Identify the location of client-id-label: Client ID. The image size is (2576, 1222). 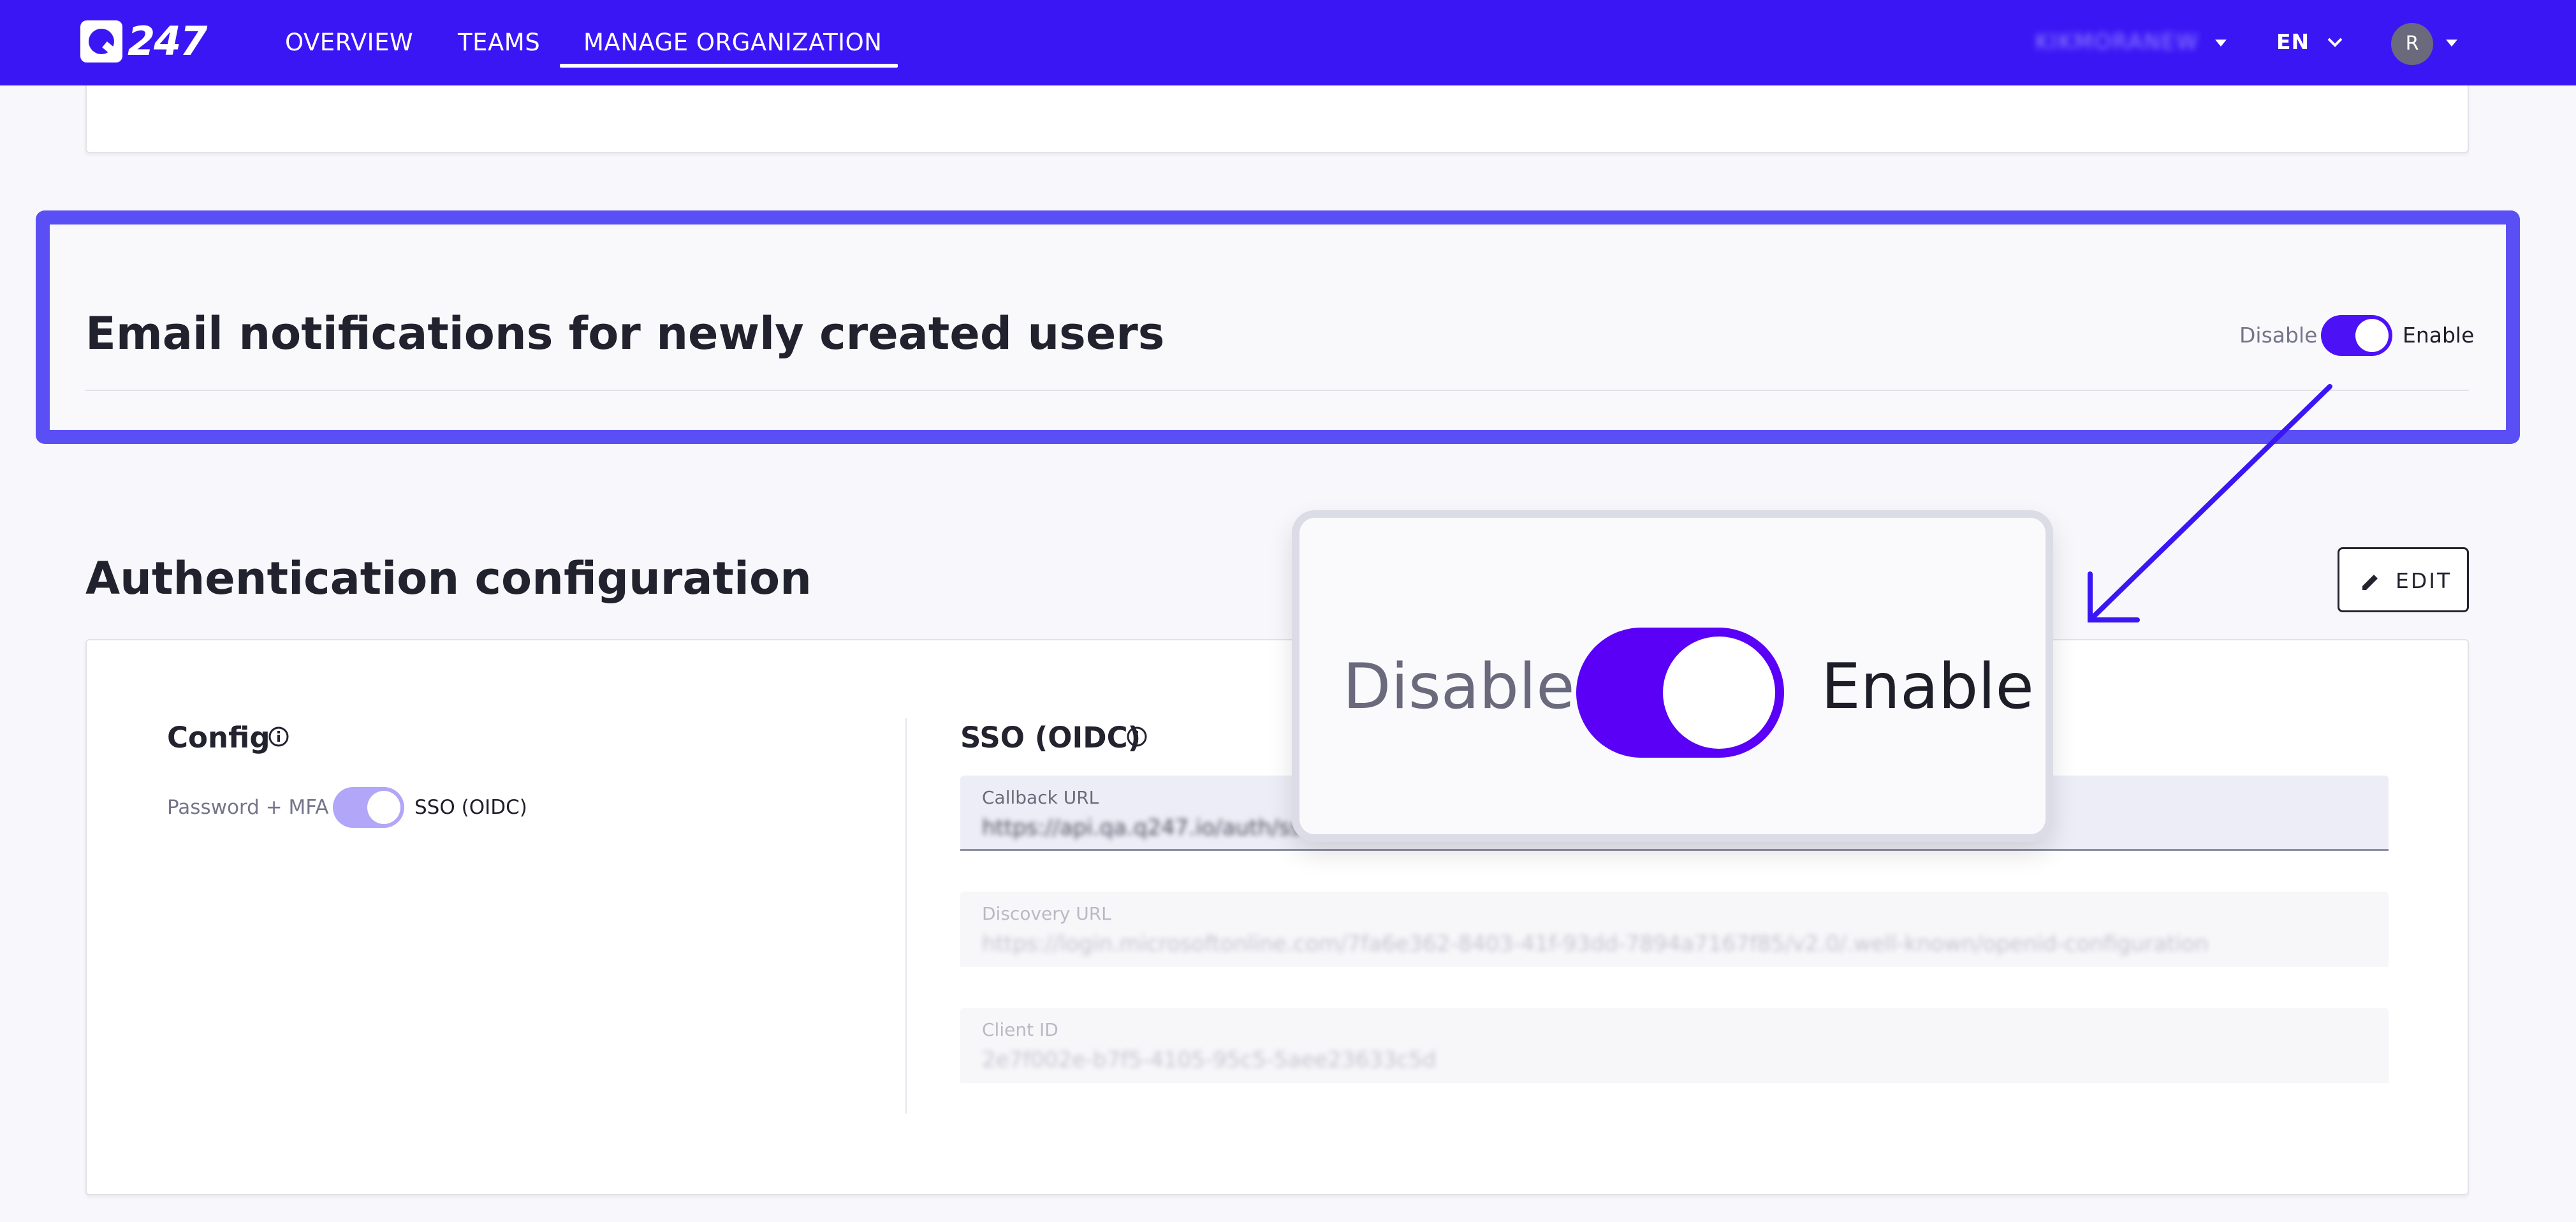
(1020, 1029).